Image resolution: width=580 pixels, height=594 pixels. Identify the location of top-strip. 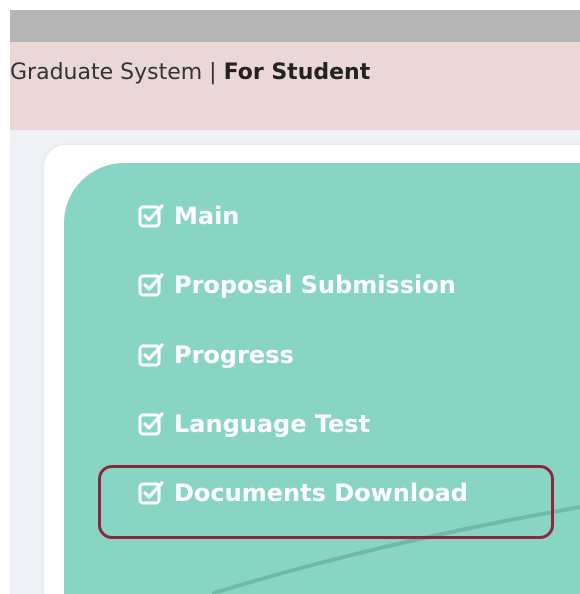
(295, 26).